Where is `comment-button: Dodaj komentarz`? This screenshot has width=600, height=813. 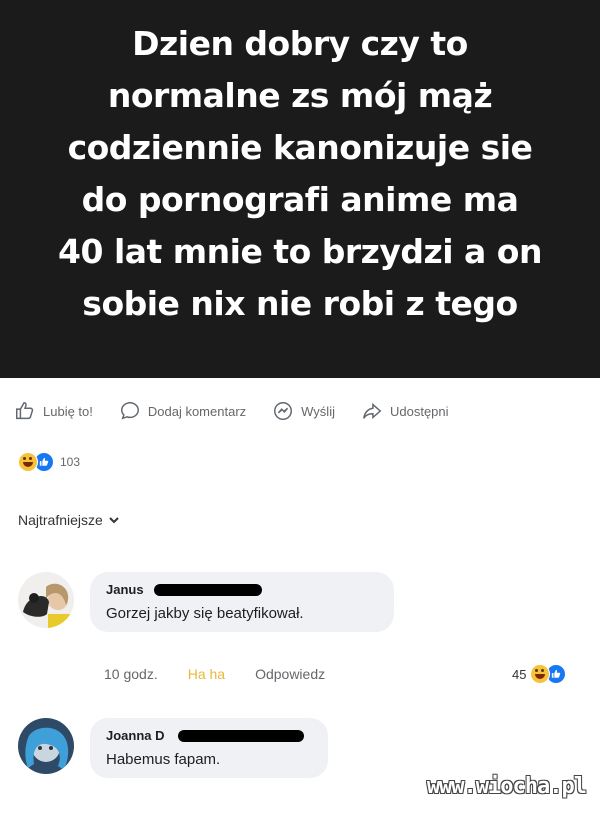
comment-button: Dodaj komentarz is located at coordinates (182, 411).